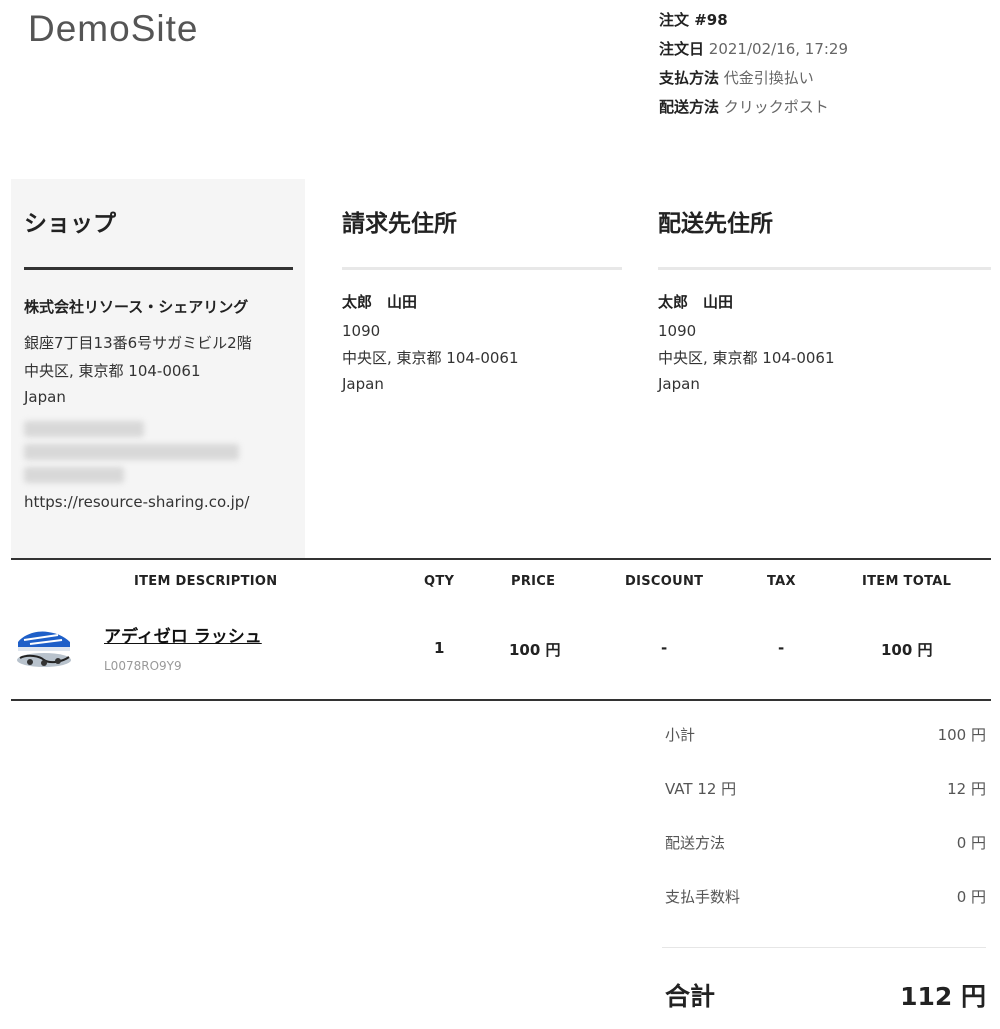  What do you see at coordinates (754, 49) in the screenshot?
I see `order-date: 注文日 2021/02/16, 17:29` at bounding box center [754, 49].